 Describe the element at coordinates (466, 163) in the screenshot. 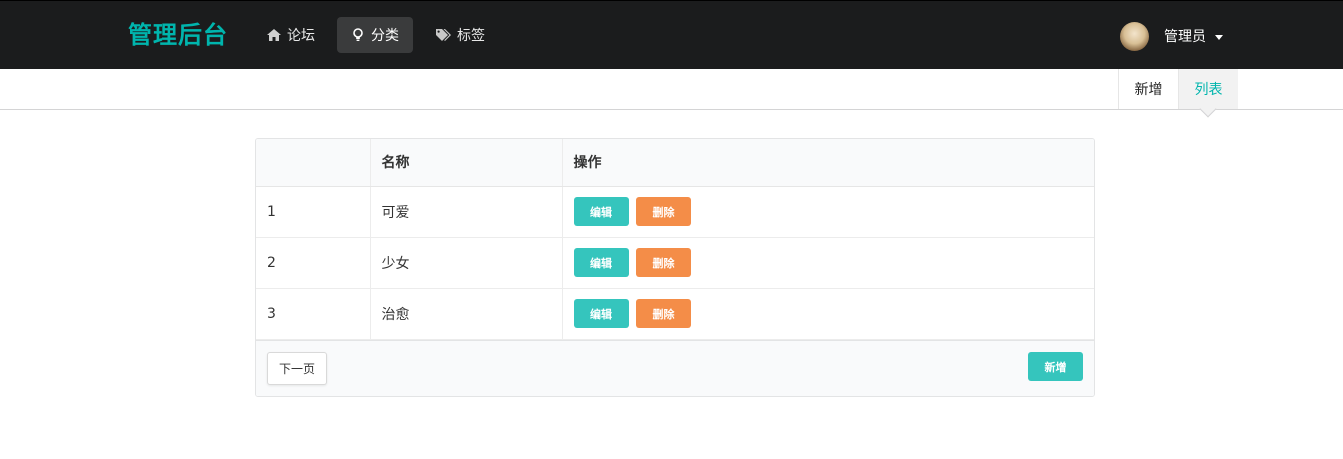

I see `column-header-name: 名称` at that location.